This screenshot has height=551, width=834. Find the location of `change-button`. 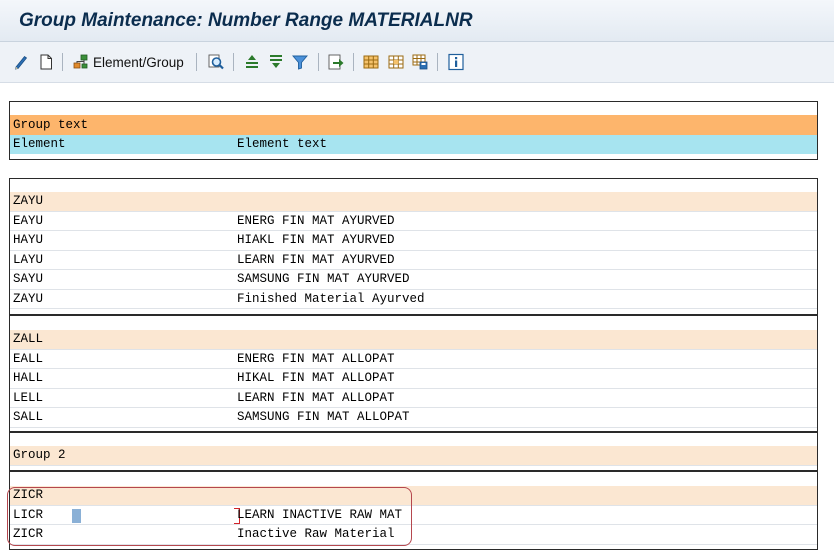

change-button is located at coordinates (21, 62).